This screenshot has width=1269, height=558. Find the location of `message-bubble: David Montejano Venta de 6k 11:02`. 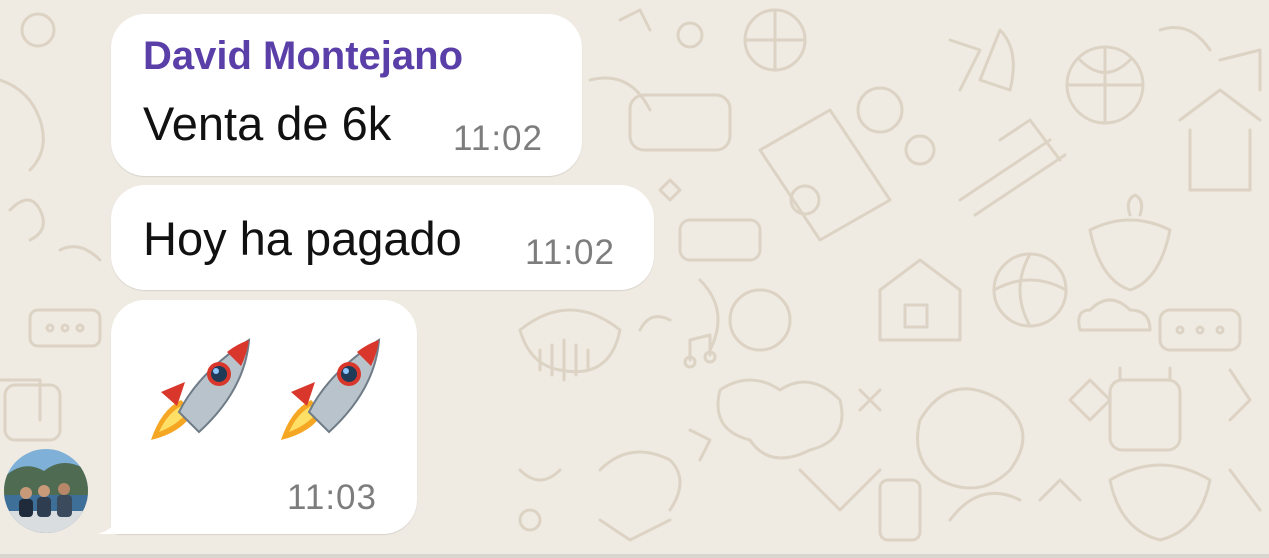

message-bubble: David Montejano Venta de 6k 11:02 is located at coordinates (346, 95).